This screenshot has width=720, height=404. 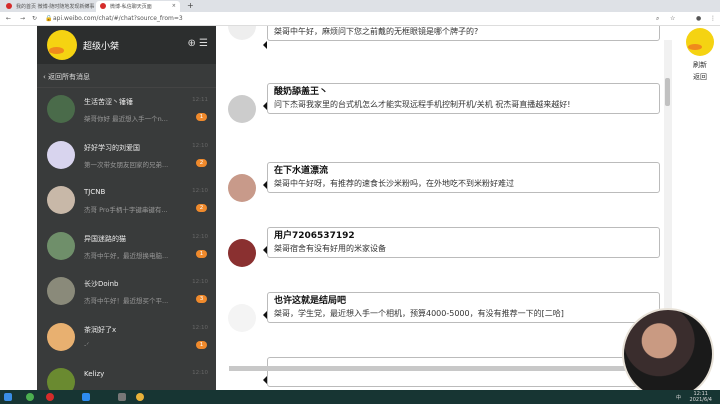 What do you see at coordinates (101, 284) in the screenshot?
I see `conversation-name: 长沙Doinb` at bounding box center [101, 284].